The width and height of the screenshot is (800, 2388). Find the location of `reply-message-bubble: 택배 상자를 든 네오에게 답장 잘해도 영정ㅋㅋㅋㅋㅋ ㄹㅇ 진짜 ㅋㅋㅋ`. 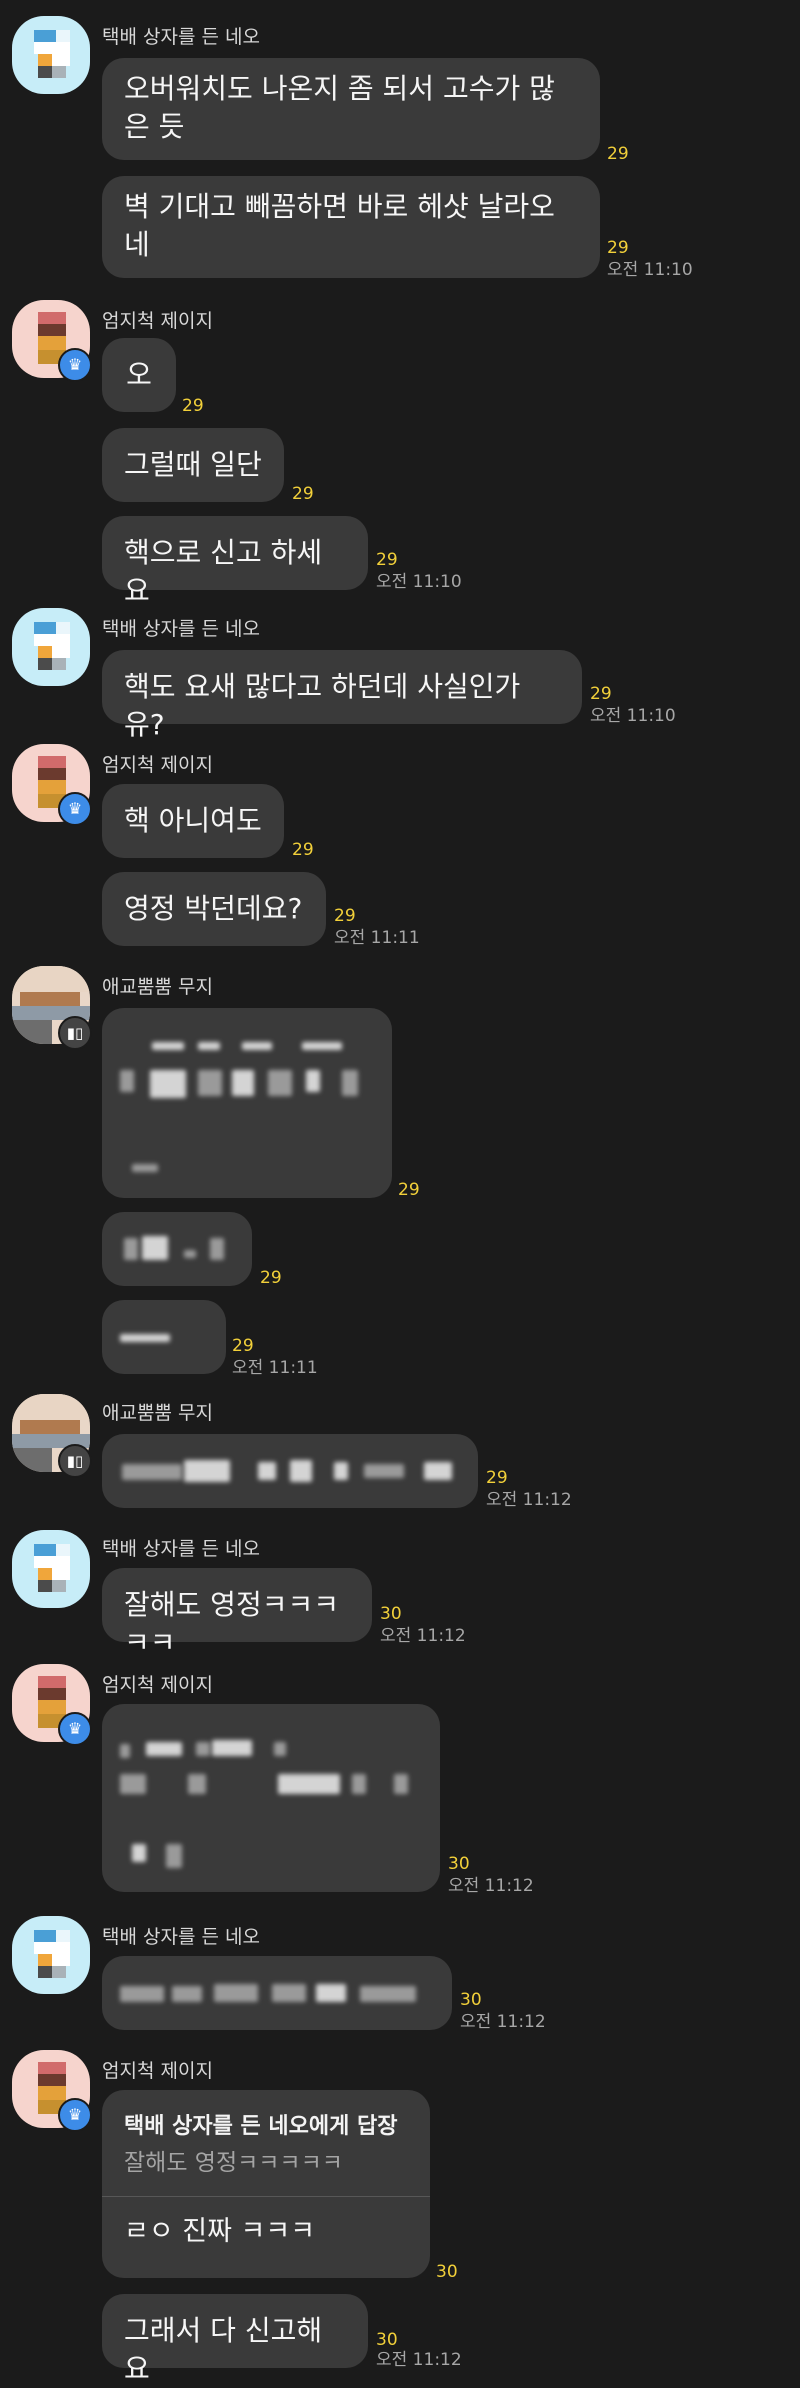

reply-message-bubble: 택배 상자를 든 네오에게 답장 잘해도 영정ㅋㅋㅋㅋㅋ ㄹㅇ 진짜 ㅋㅋㅋ is located at coordinates (266, 2184).